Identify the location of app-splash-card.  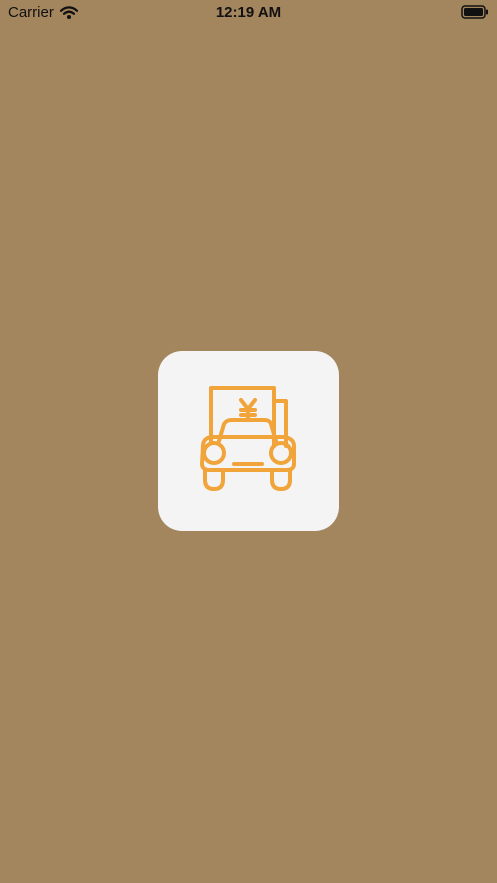
(248, 441).